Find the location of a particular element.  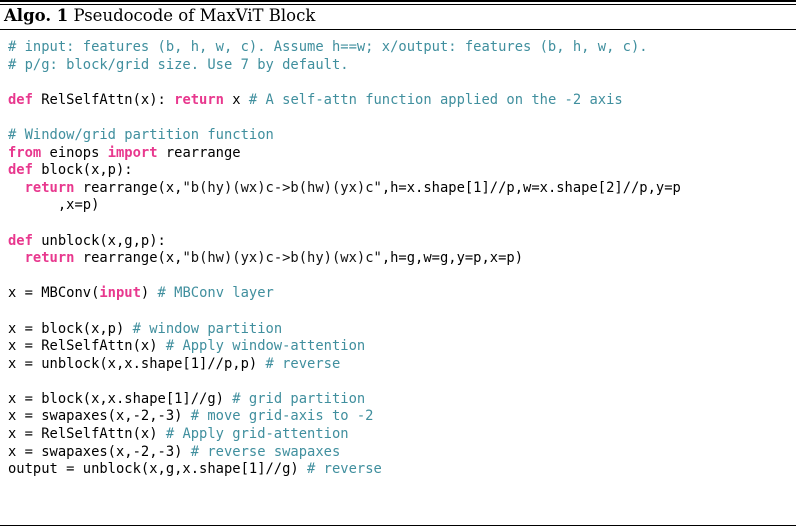

code-line: from einops import rearrange is located at coordinates (402, 154).